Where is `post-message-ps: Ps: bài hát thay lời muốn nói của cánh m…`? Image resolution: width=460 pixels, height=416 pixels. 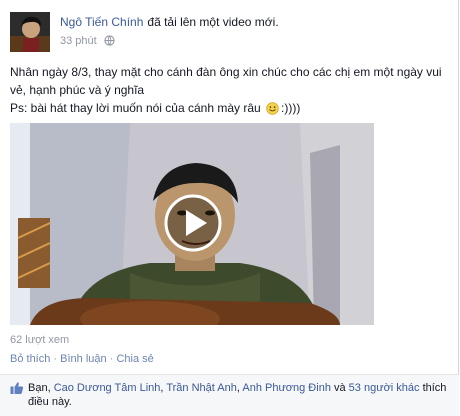 post-message-ps: Ps: bài hát thay lời muốn nói của cánh m… is located at coordinates (135, 108).